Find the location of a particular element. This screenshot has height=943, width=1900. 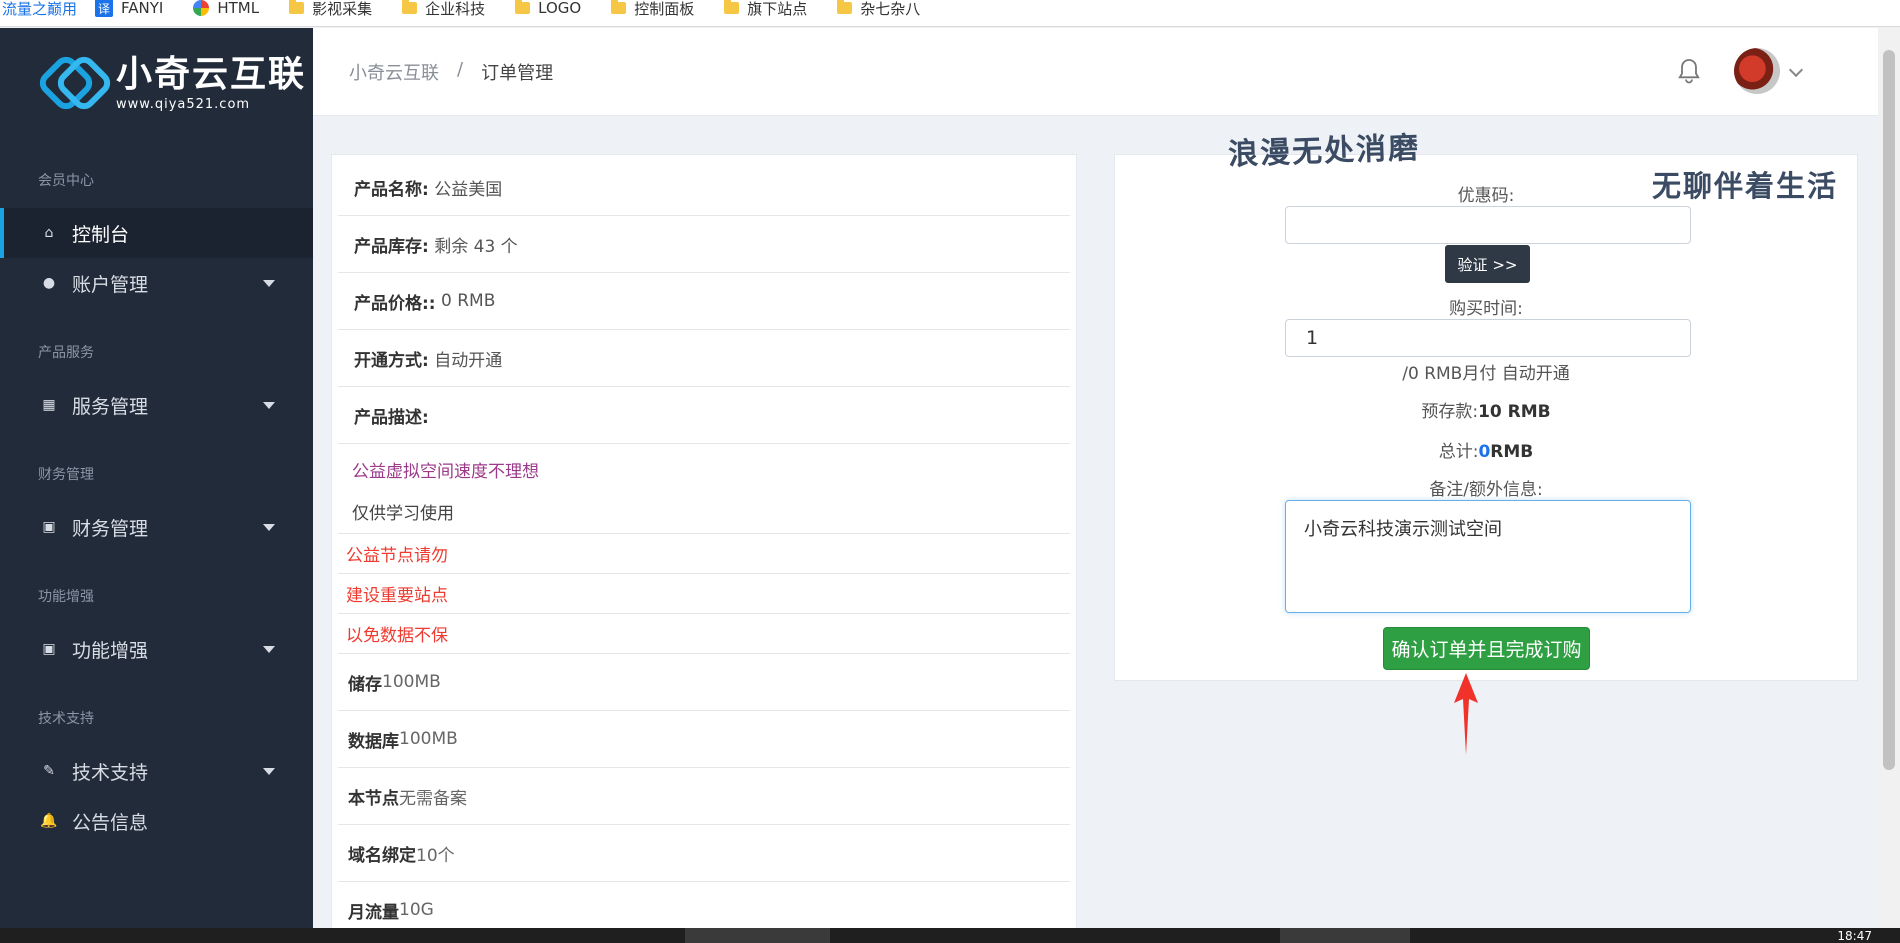

logo-icon is located at coordinates (75, 83).